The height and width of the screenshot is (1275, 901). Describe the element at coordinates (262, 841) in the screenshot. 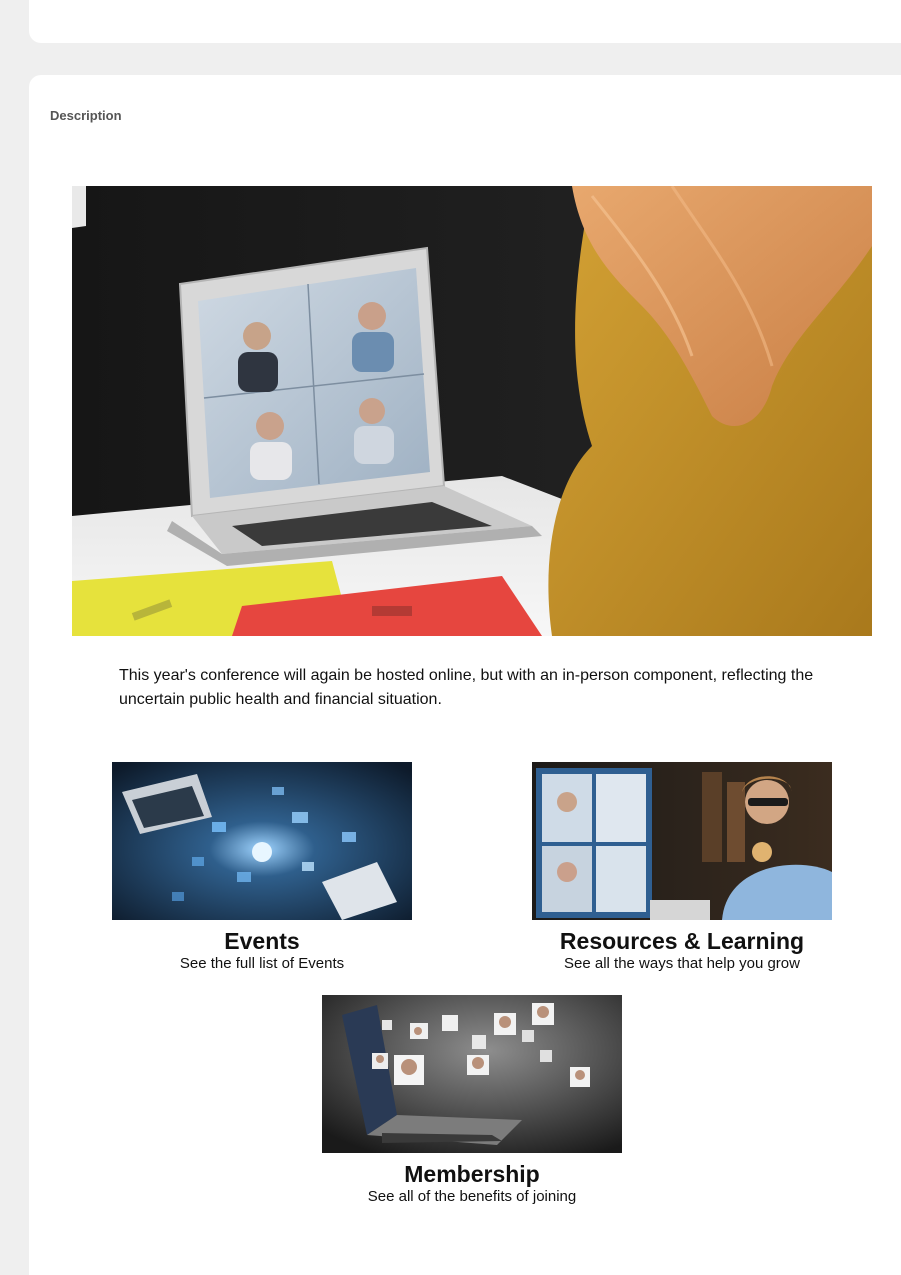

I see `events-image` at that location.